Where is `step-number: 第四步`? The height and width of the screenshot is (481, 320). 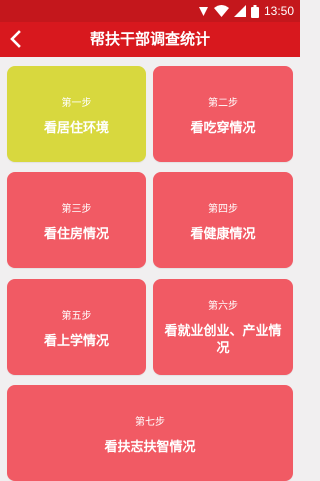 step-number: 第四步 is located at coordinates (223, 209).